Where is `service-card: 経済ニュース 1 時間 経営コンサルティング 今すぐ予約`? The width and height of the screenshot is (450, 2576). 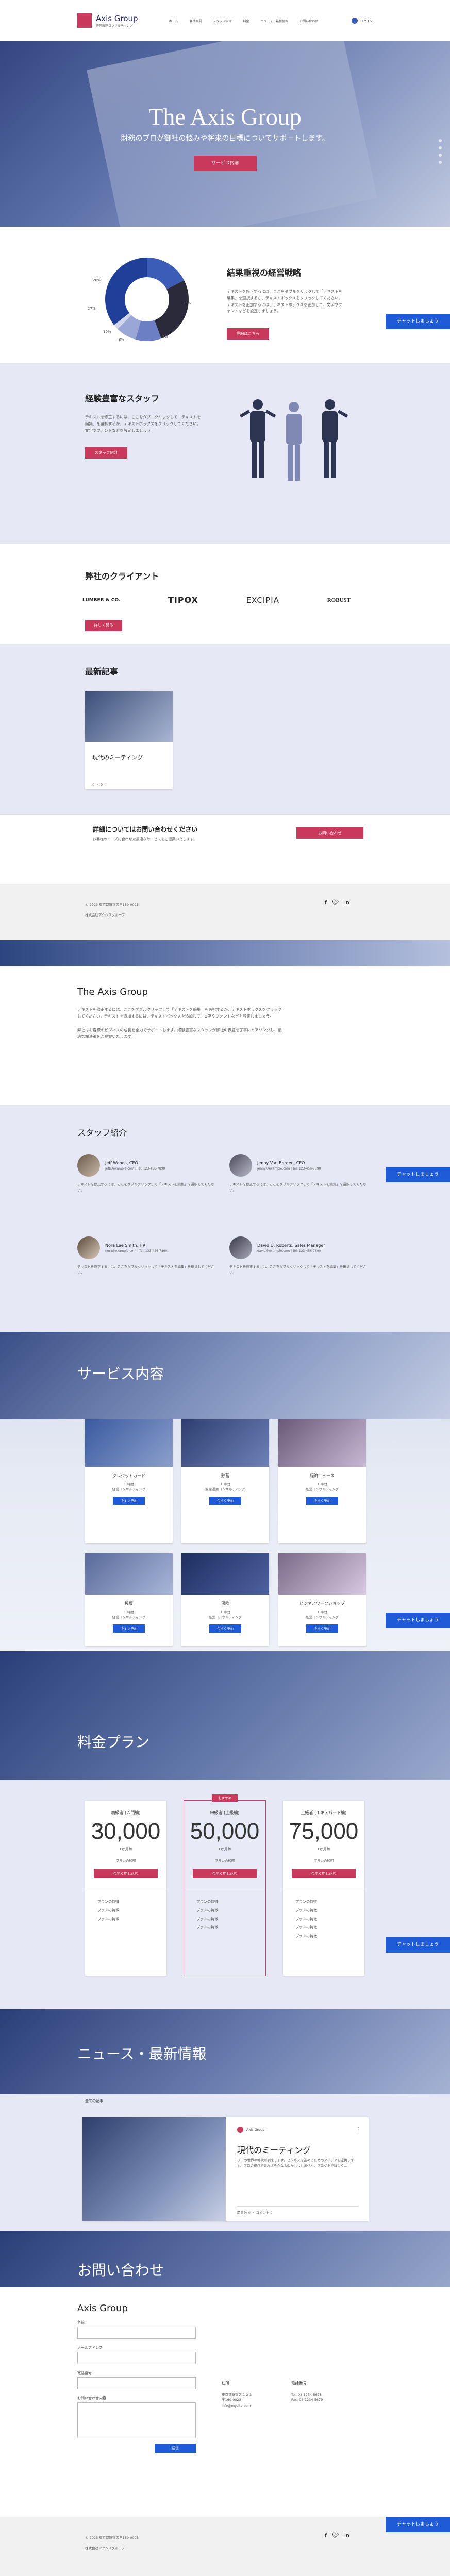
service-card: 経済ニュース 1 時間 経営コンサルティング 今すぐ予約 is located at coordinates (322, 1481).